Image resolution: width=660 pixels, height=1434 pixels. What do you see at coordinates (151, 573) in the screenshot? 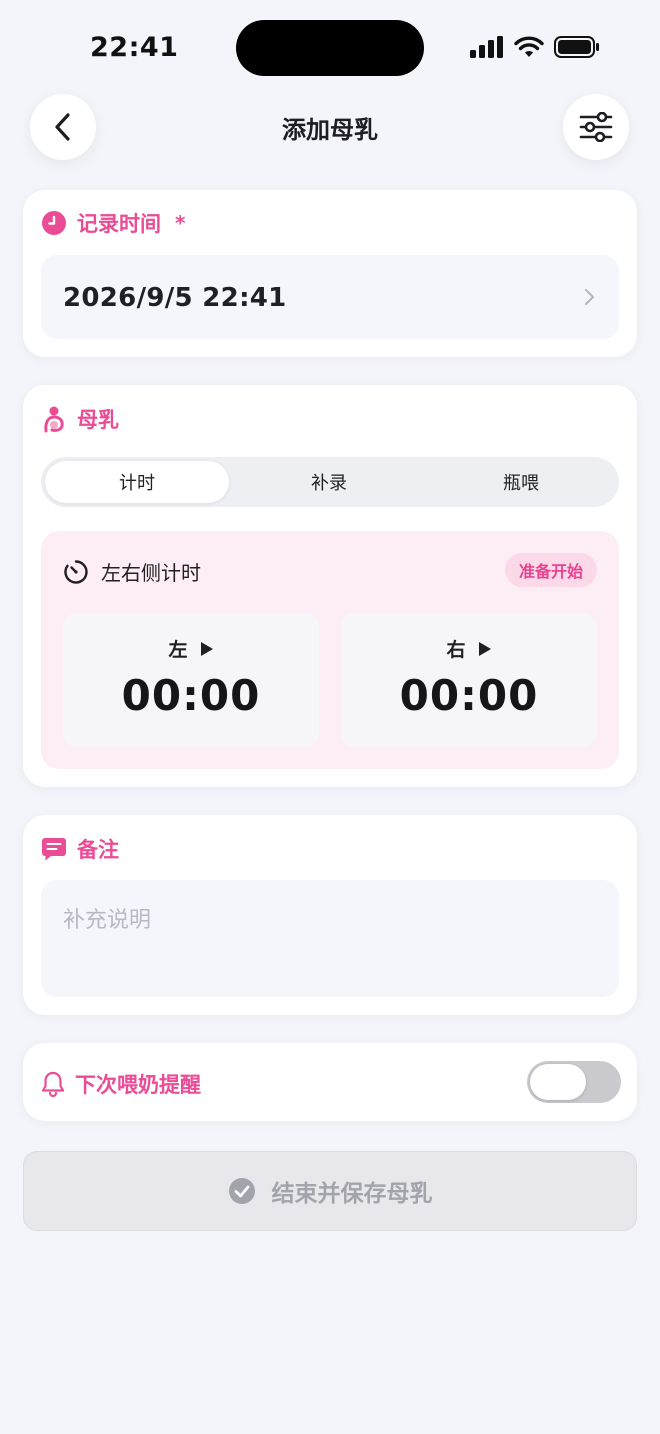
I see `timer-title: 左右侧计时` at bounding box center [151, 573].